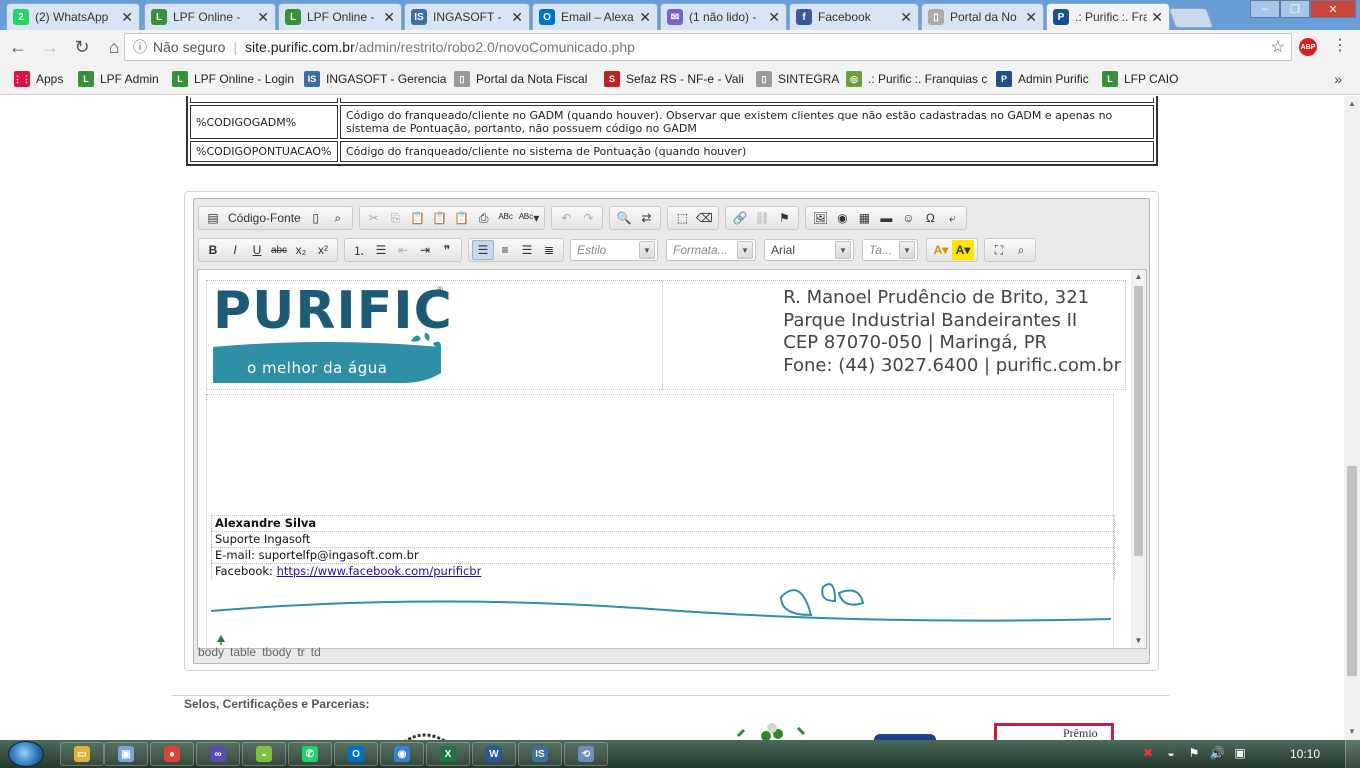 The width and height of the screenshot is (1360, 768). I want to click on horizontal-line-icon: ▬, so click(886, 218).